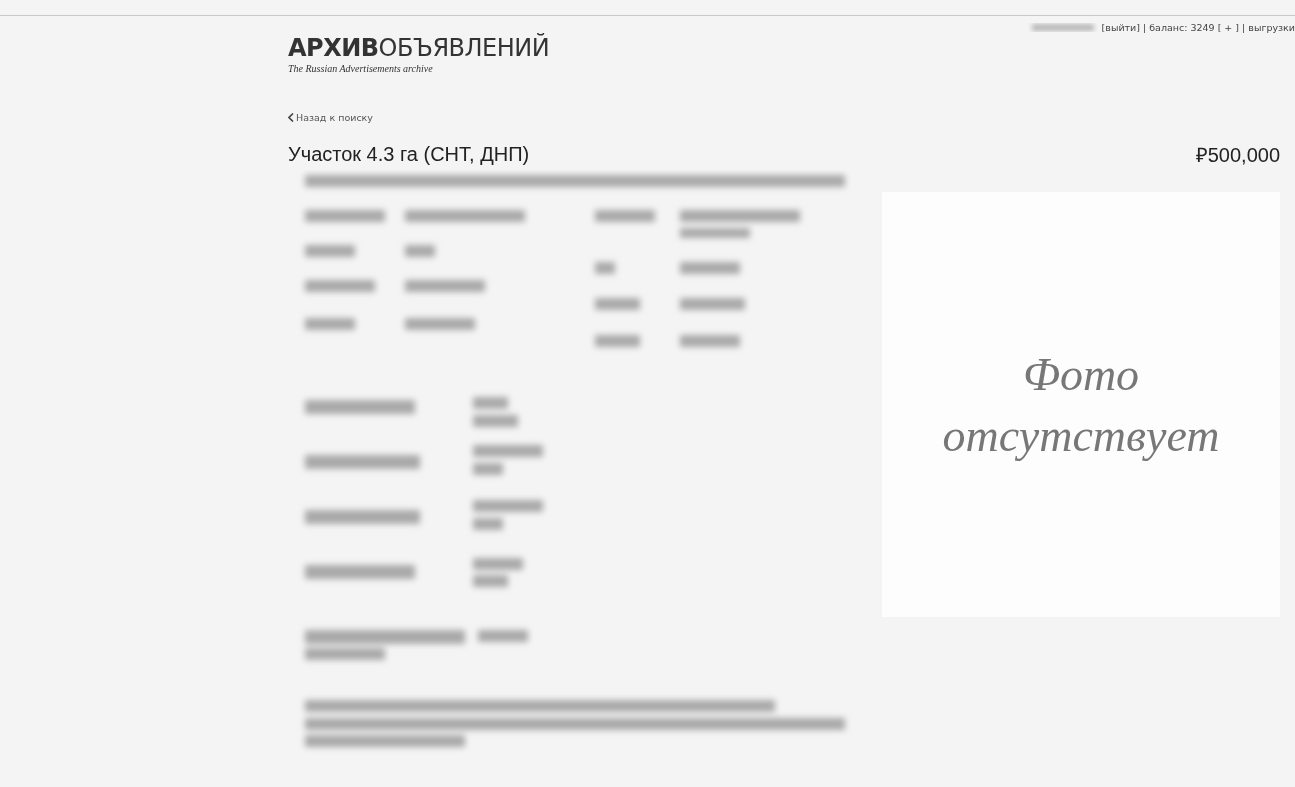 The height and width of the screenshot is (787, 1295). Describe the element at coordinates (361, 68) in the screenshot. I see `site-tagline: The Russian Advertisements archive` at that location.